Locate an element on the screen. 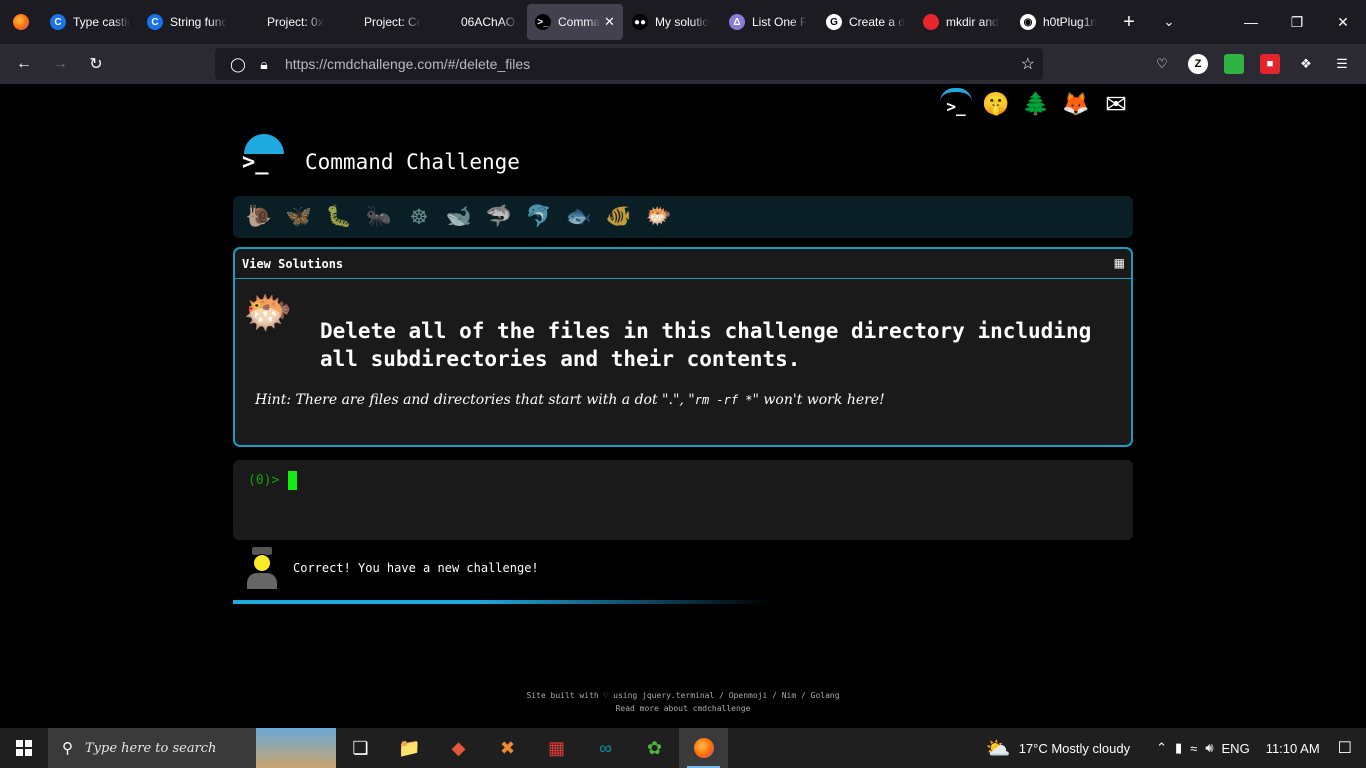 This screenshot has height=768, width=1366. tab-close-icon: ✕ is located at coordinates (609, 22).